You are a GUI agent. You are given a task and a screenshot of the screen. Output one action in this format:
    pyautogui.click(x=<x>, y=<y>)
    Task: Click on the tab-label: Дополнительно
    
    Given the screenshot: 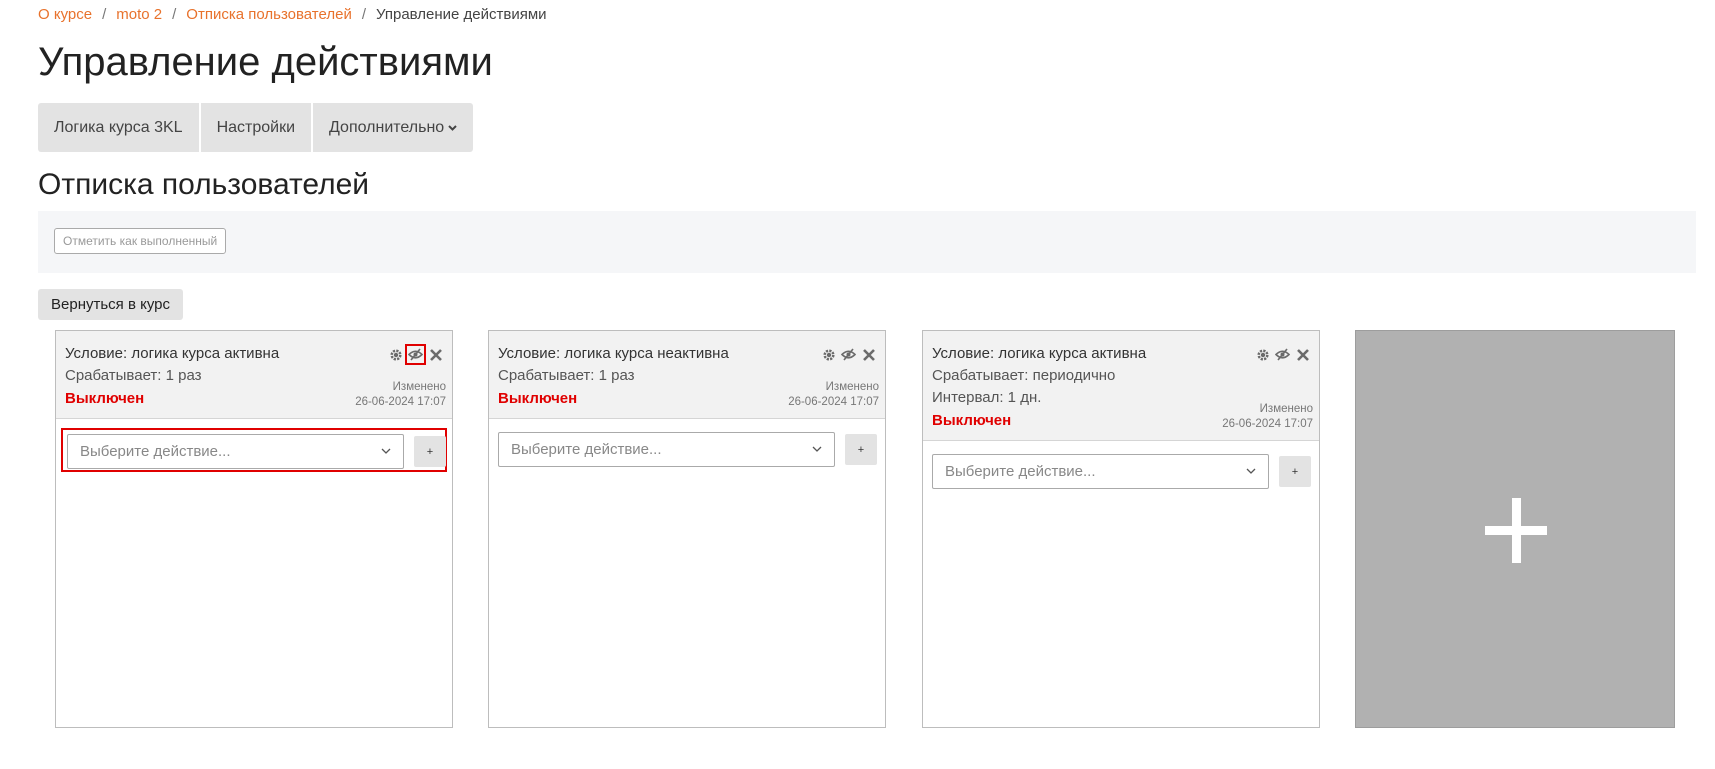 What is the action you would take?
    pyautogui.click(x=387, y=127)
    